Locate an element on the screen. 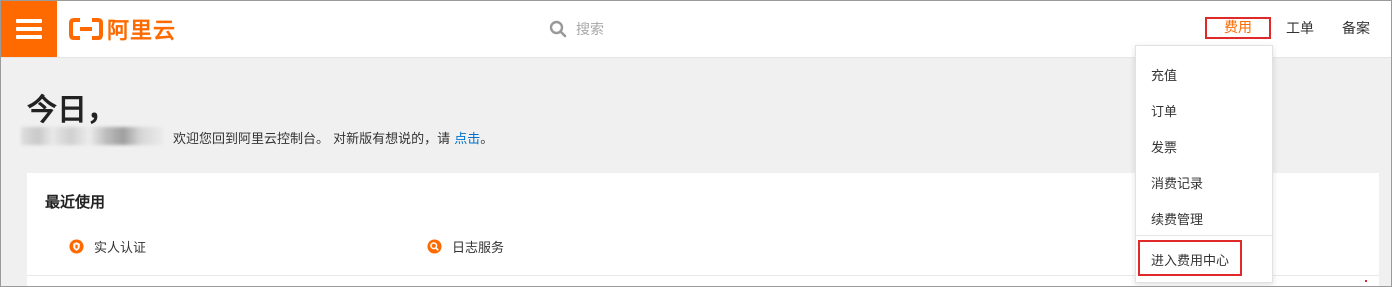  search-input: 搜索 is located at coordinates (590, 29).